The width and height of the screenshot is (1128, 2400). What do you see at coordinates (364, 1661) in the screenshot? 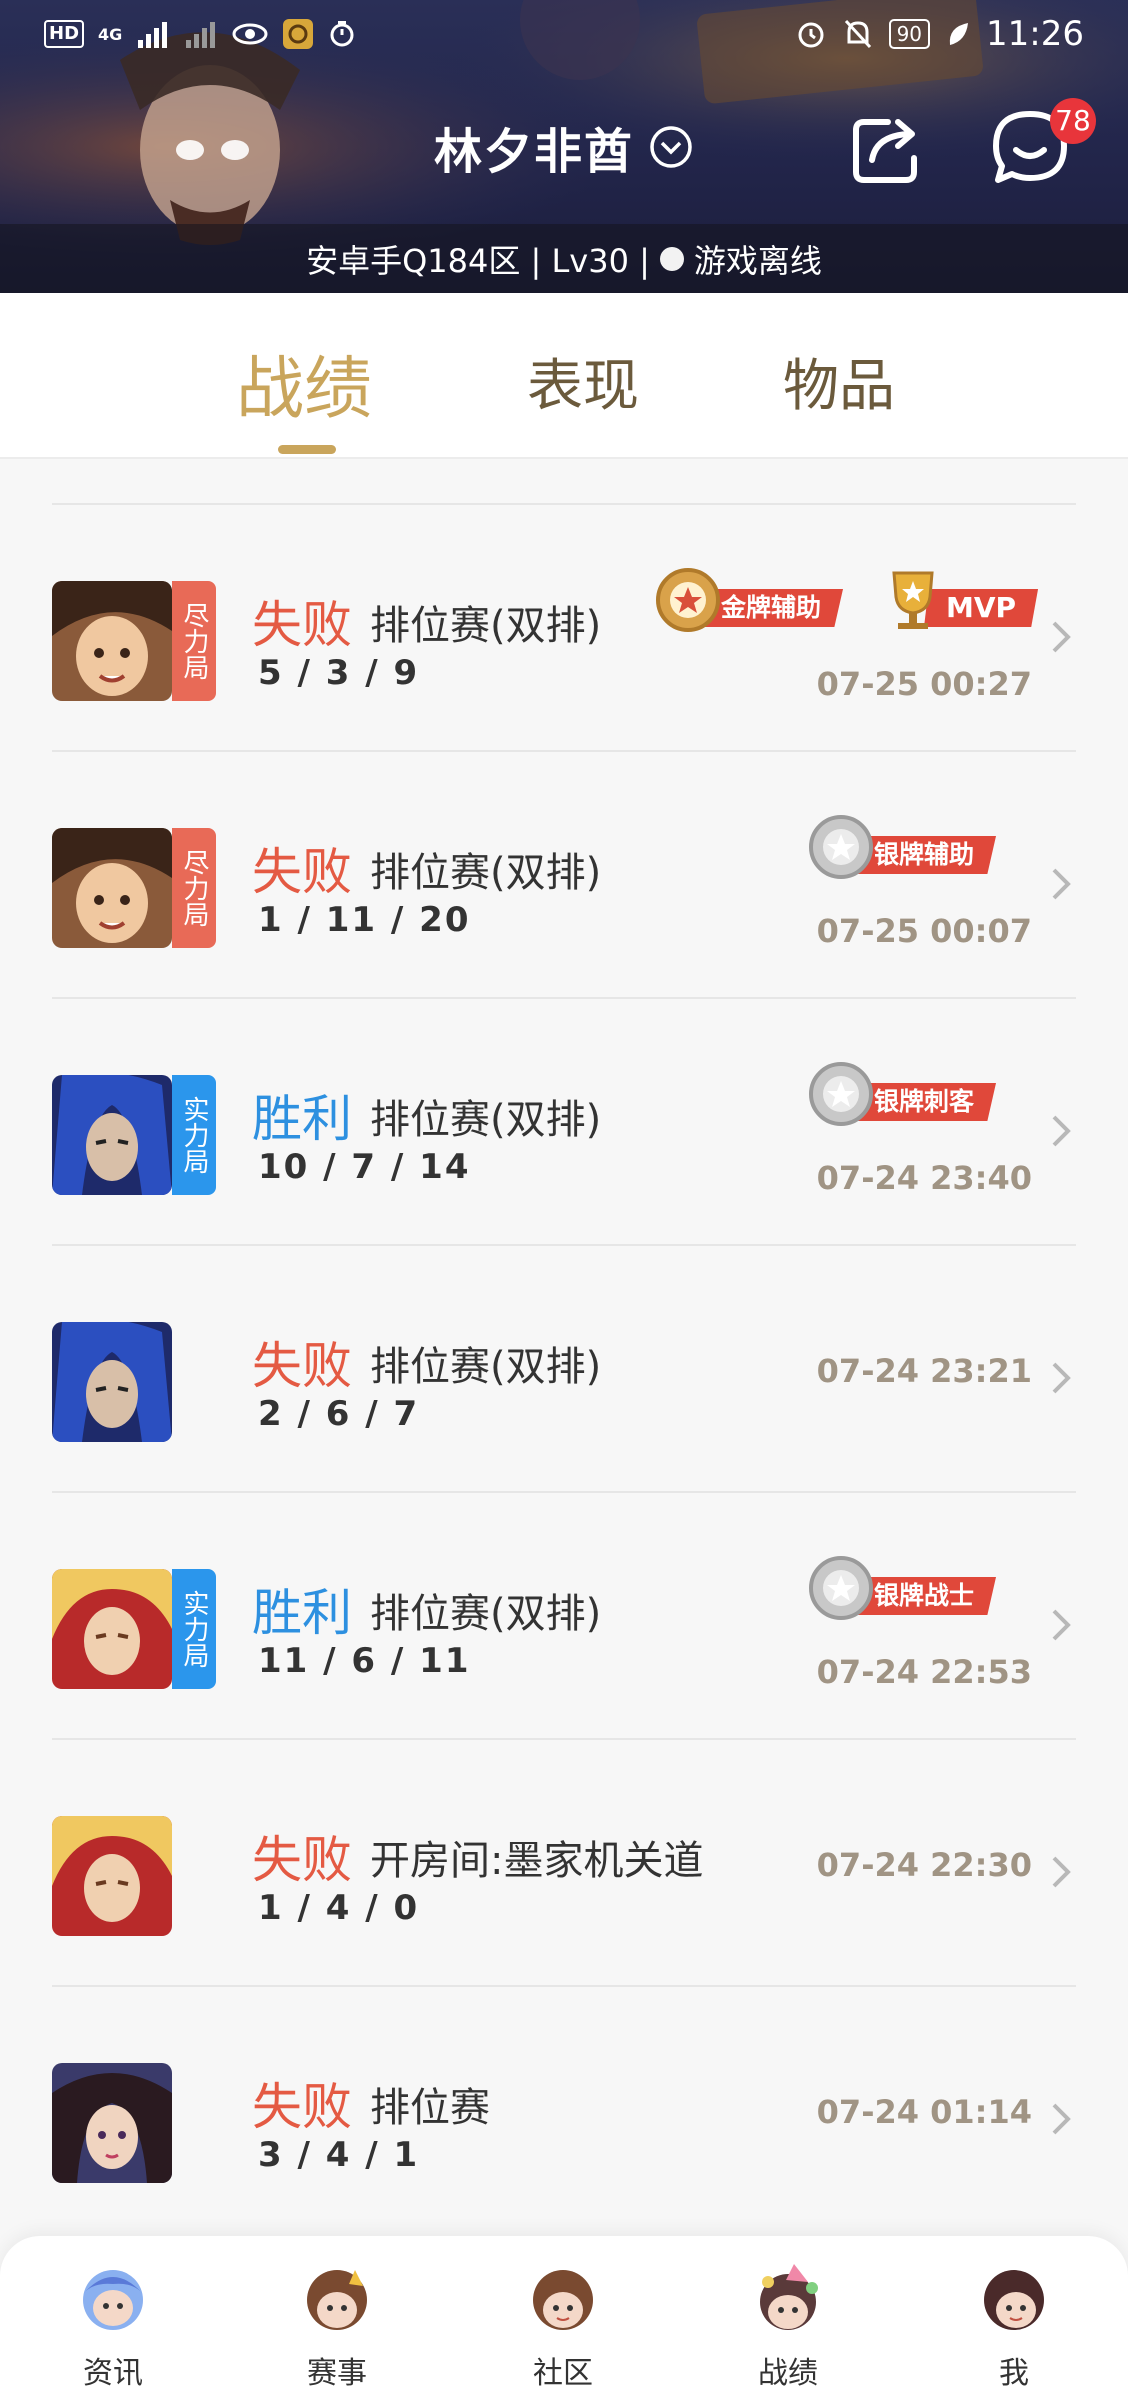
I see `match-kda: 11 / 6 / 11` at bounding box center [364, 1661].